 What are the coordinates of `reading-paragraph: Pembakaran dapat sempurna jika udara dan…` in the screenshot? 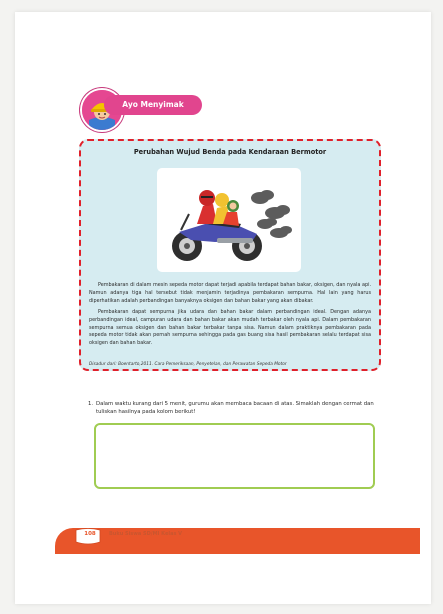 It's located at (230, 327).